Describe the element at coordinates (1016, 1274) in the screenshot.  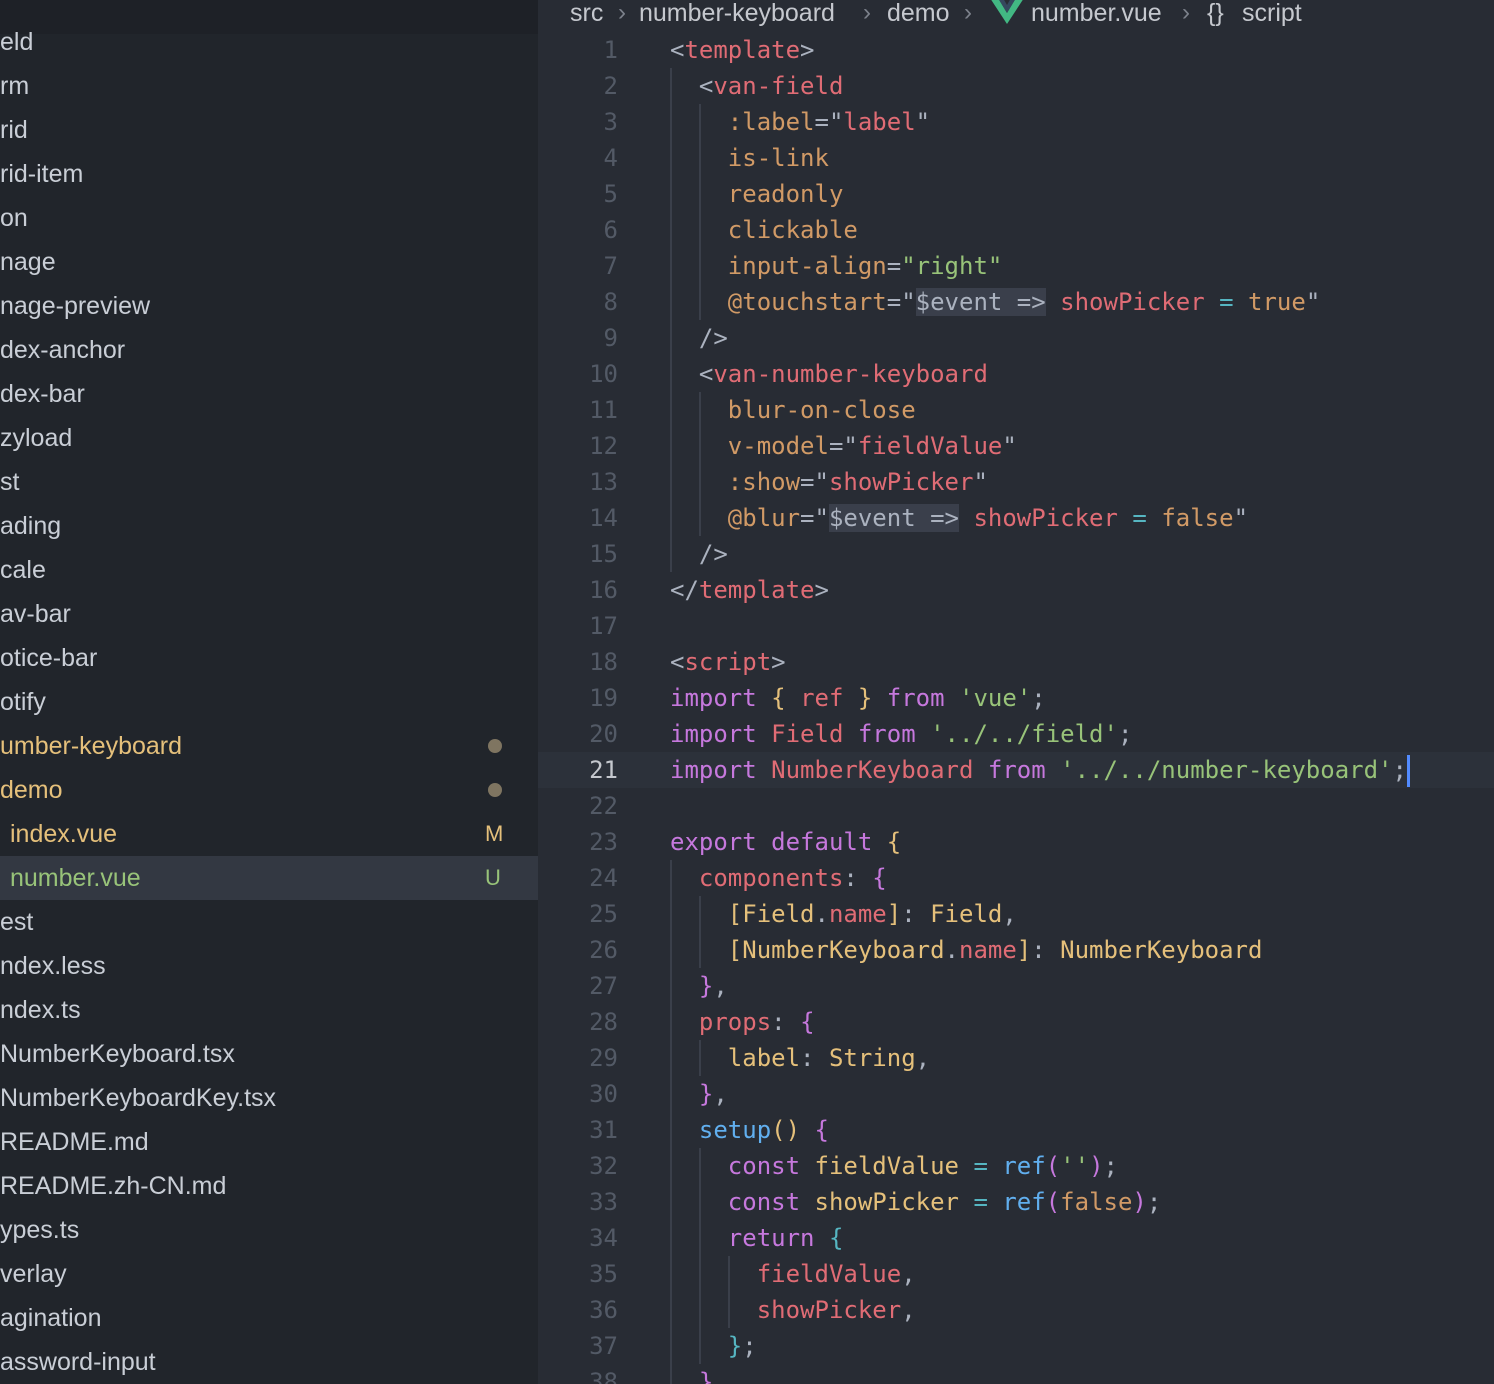
I see `code-line: 35 fieldValue,` at that location.